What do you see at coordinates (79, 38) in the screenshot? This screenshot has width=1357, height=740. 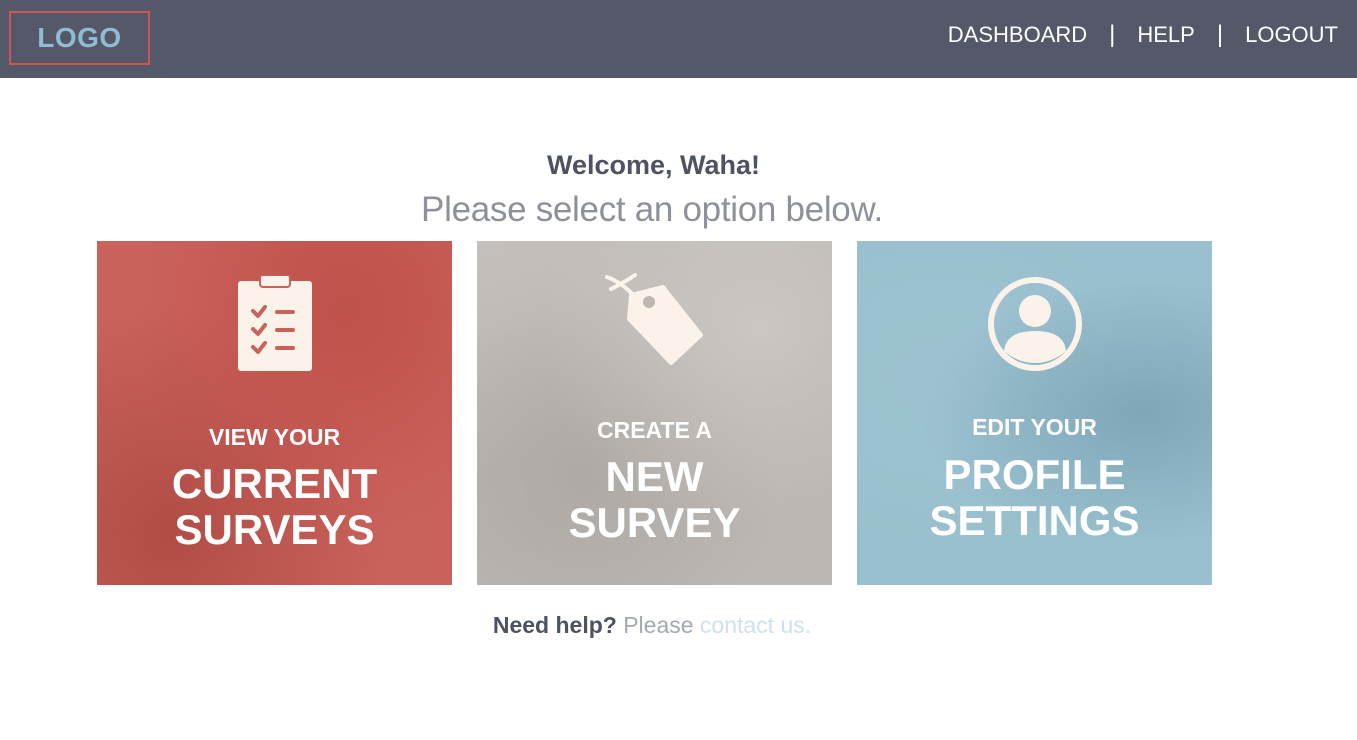 I see `logo: LOGO` at bounding box center [79, 38].